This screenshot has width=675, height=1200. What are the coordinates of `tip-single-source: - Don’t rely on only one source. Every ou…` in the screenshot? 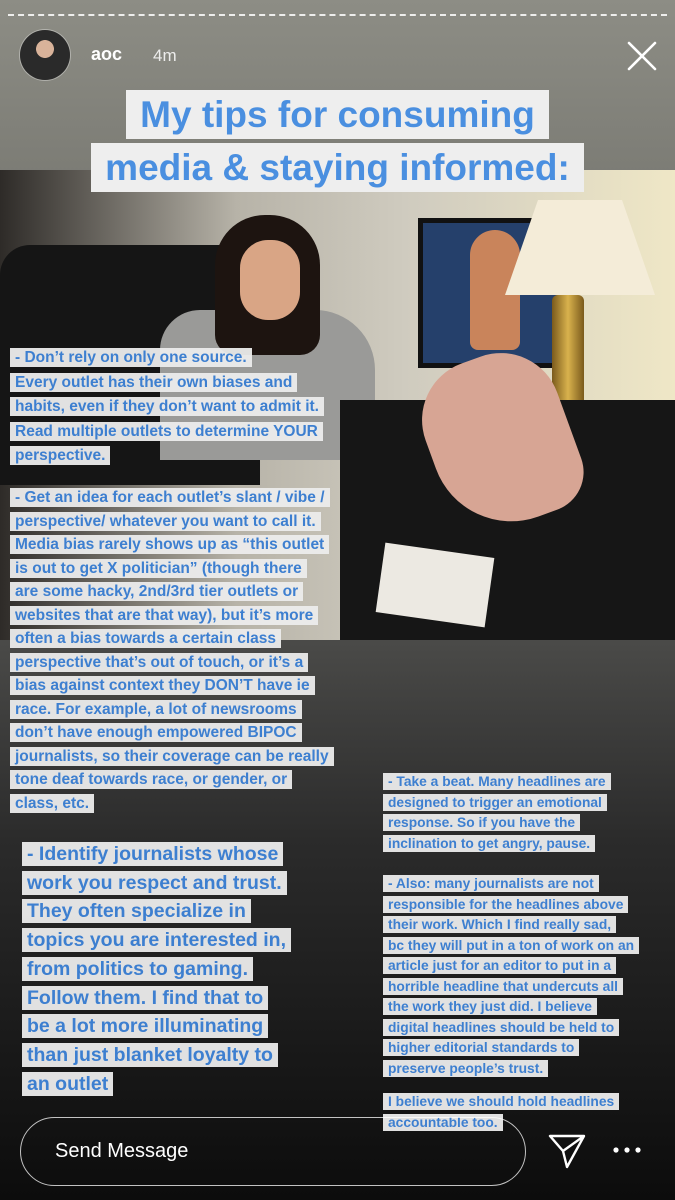 It's located at (207, 407).